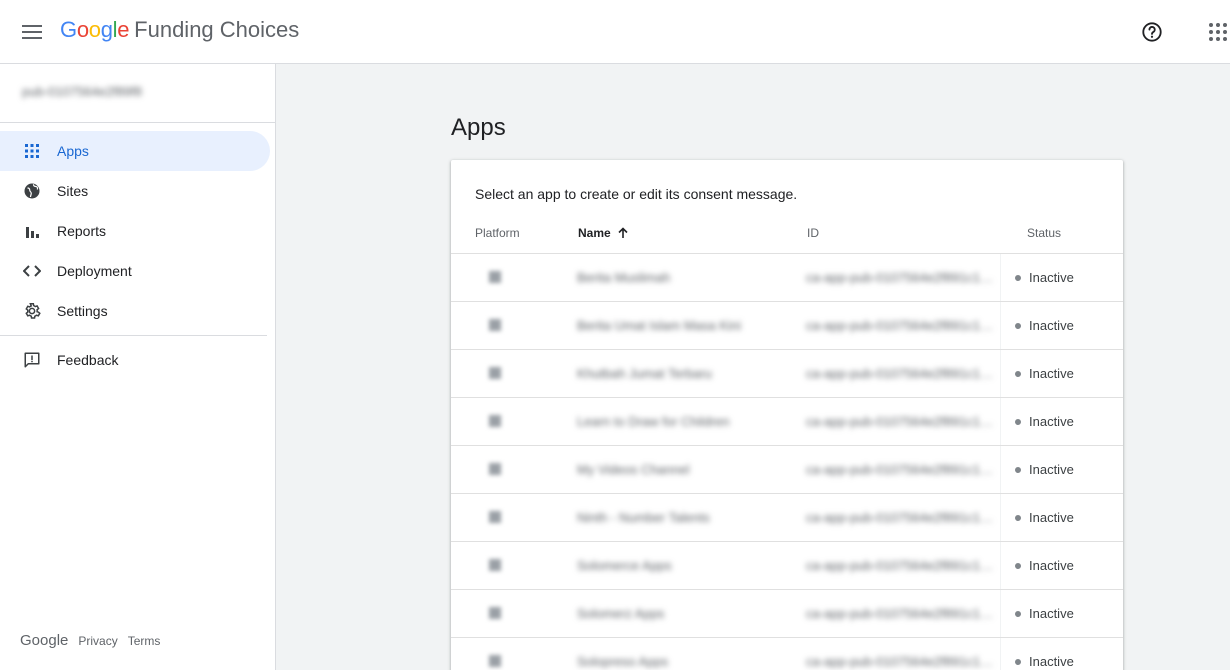 The height and width of the screenshot is (670, 1230). I want to click on sidebar-item-reports: Reports, so click(135, 231).